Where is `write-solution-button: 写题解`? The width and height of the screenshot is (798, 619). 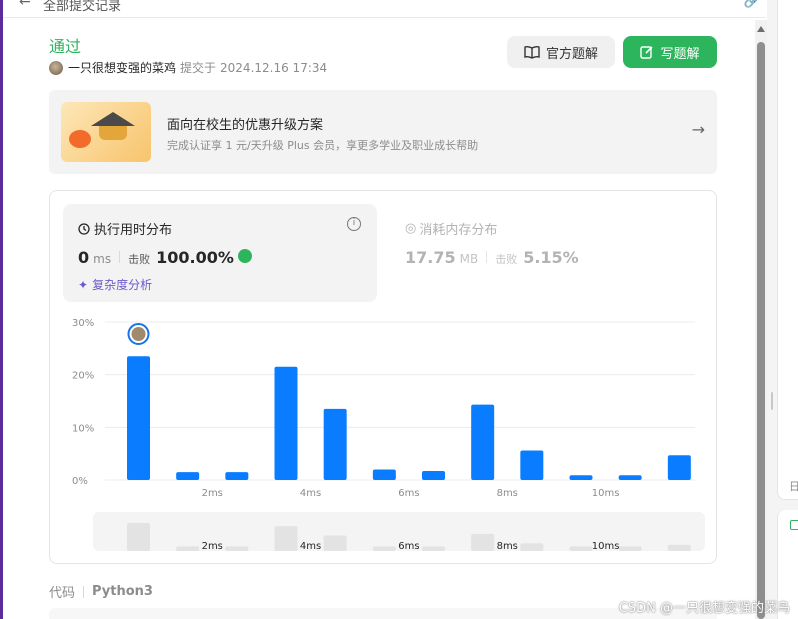
write-solution-button: 写题解 is located at coordinates (670, 52).